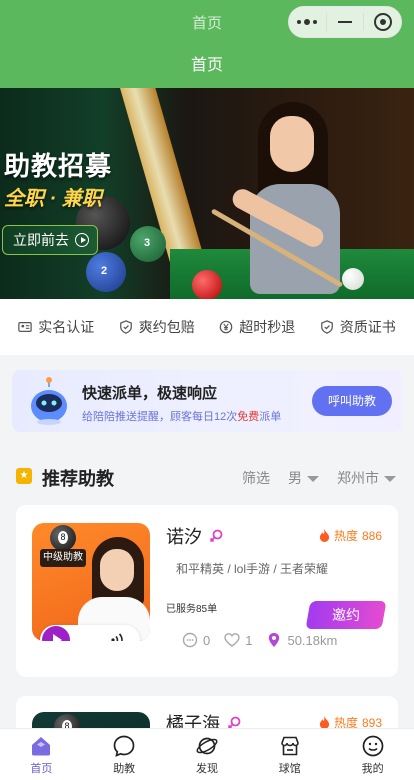  Describe the element at coordinates (207, 284) in the screenshot. I see `red-ball-graphic` at that location.